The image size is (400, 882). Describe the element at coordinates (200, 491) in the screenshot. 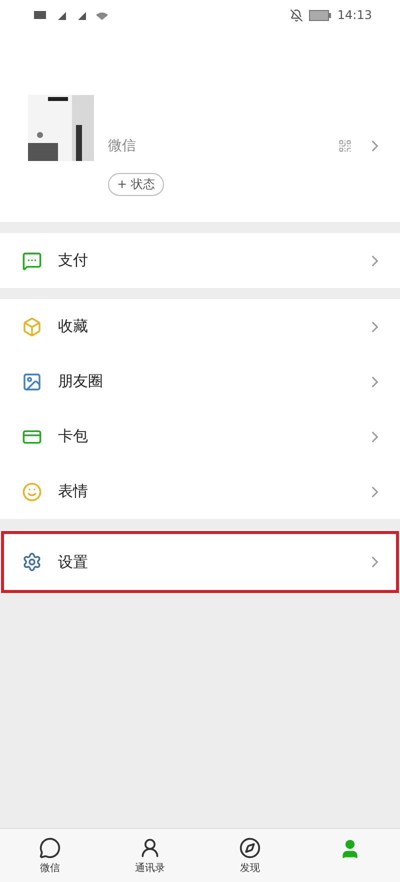

I see `menu-row: 表情` at that location.